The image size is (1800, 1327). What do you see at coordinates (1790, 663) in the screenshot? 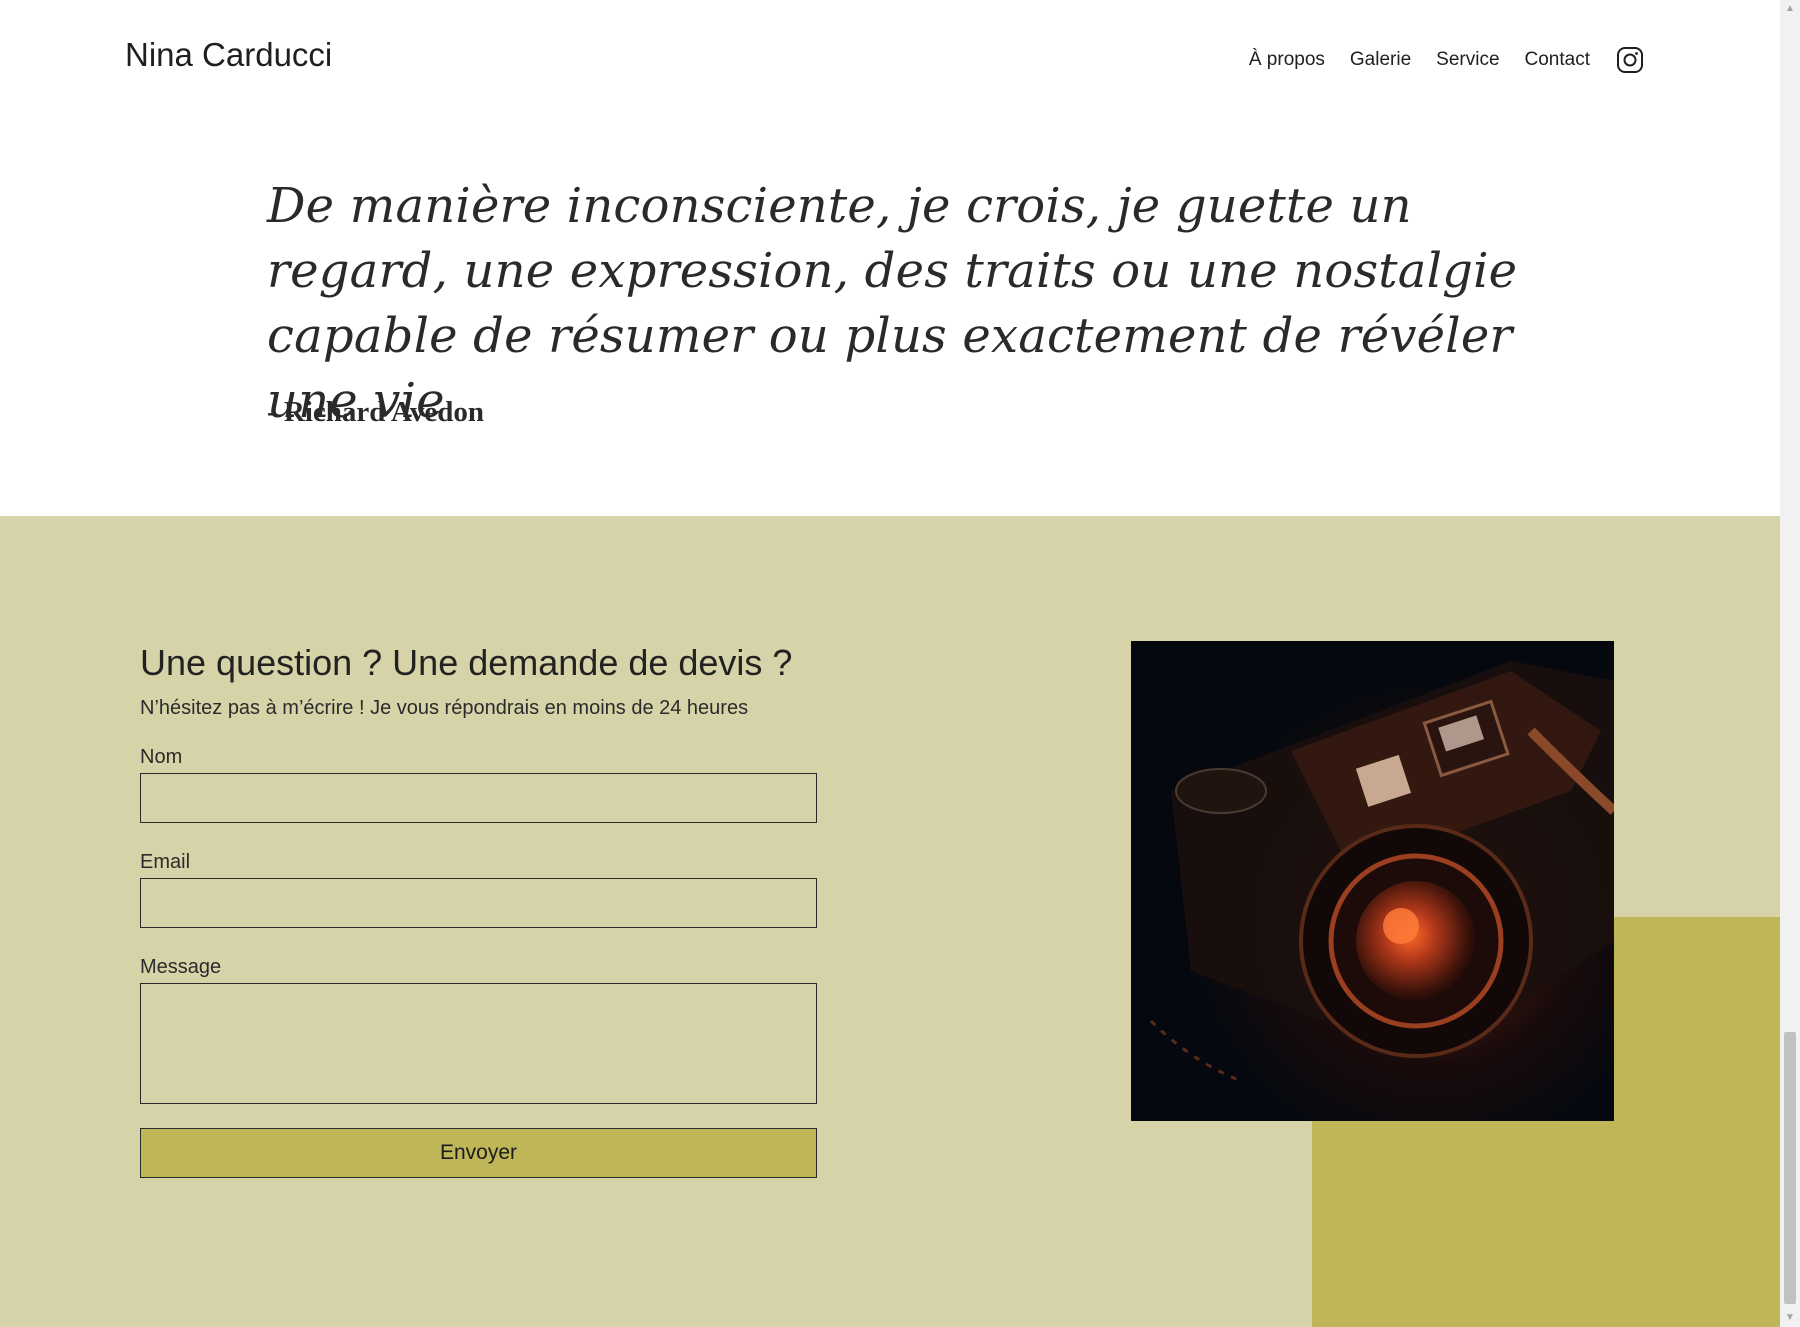
I see `vertical-scrollbar: ▲ ▼` at bounding box center [1790, 663].